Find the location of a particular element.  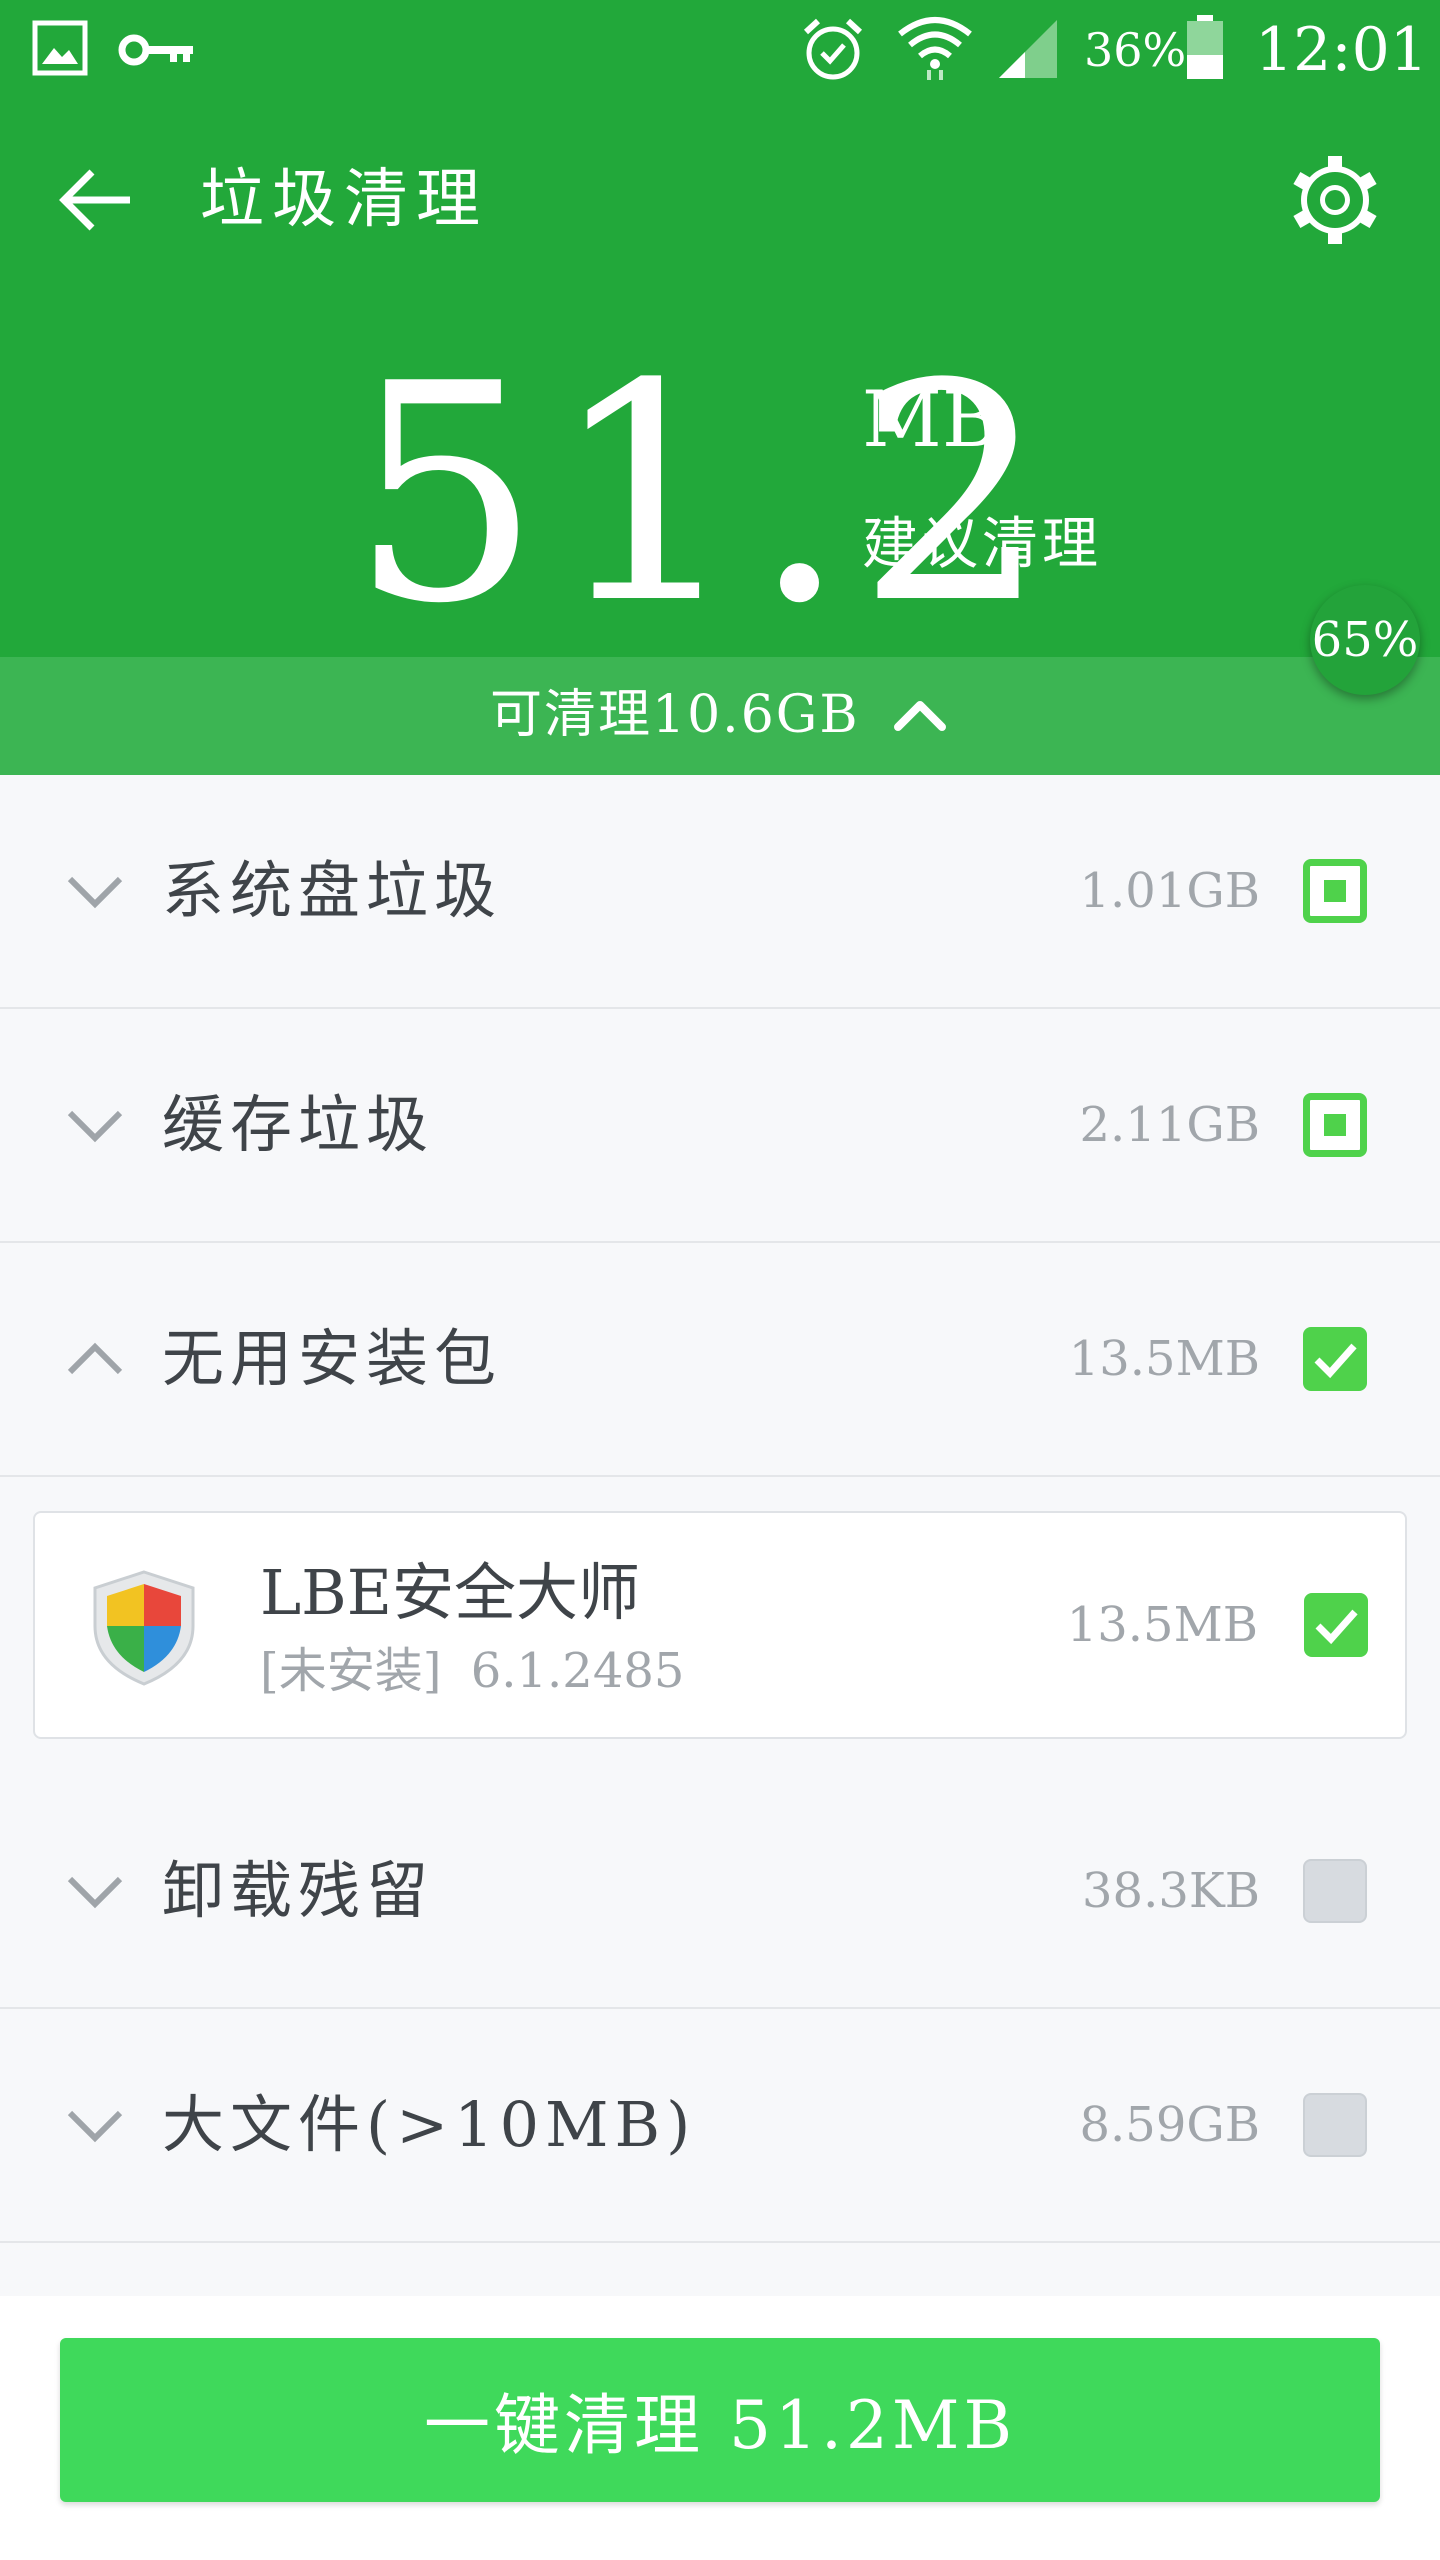

apk-checkbox is located at coordinates (1336, 1625).